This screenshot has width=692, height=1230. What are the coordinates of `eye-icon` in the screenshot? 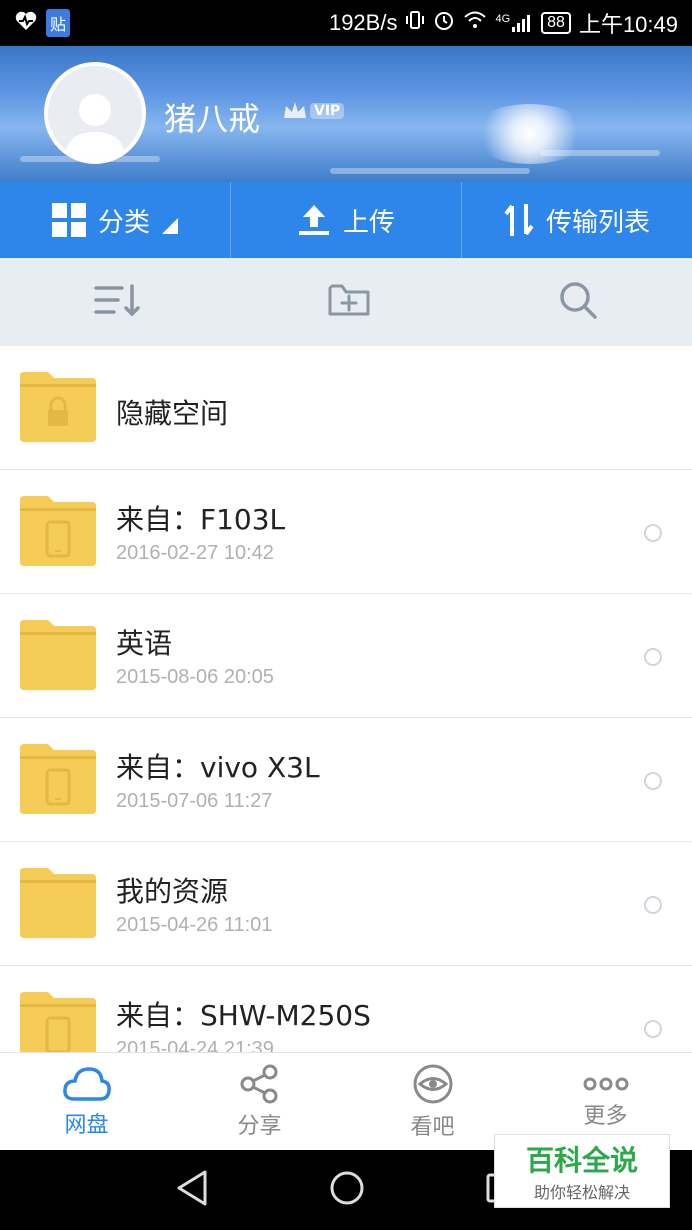 It's located at (432, 1084).